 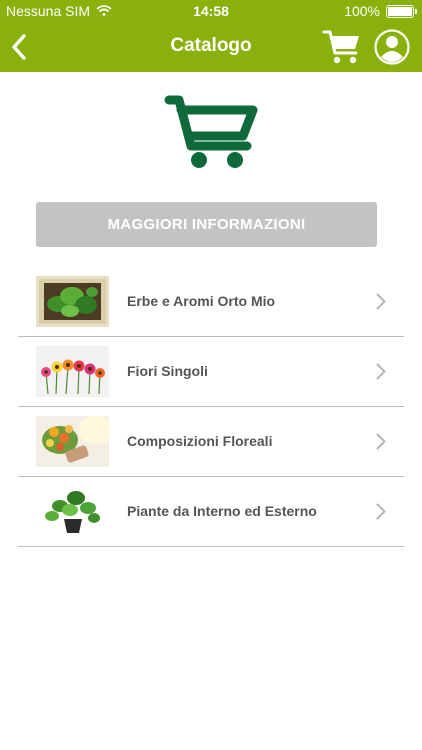 What do you see at coordinates (72, 441) in the screenshot?
I see `floral-compositions-thumbnail` at bounding box center [72, 441].